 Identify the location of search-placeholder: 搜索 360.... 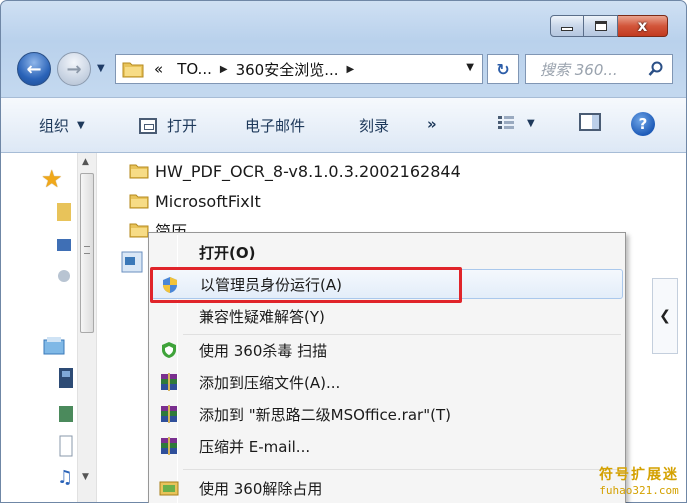
(579, 69).